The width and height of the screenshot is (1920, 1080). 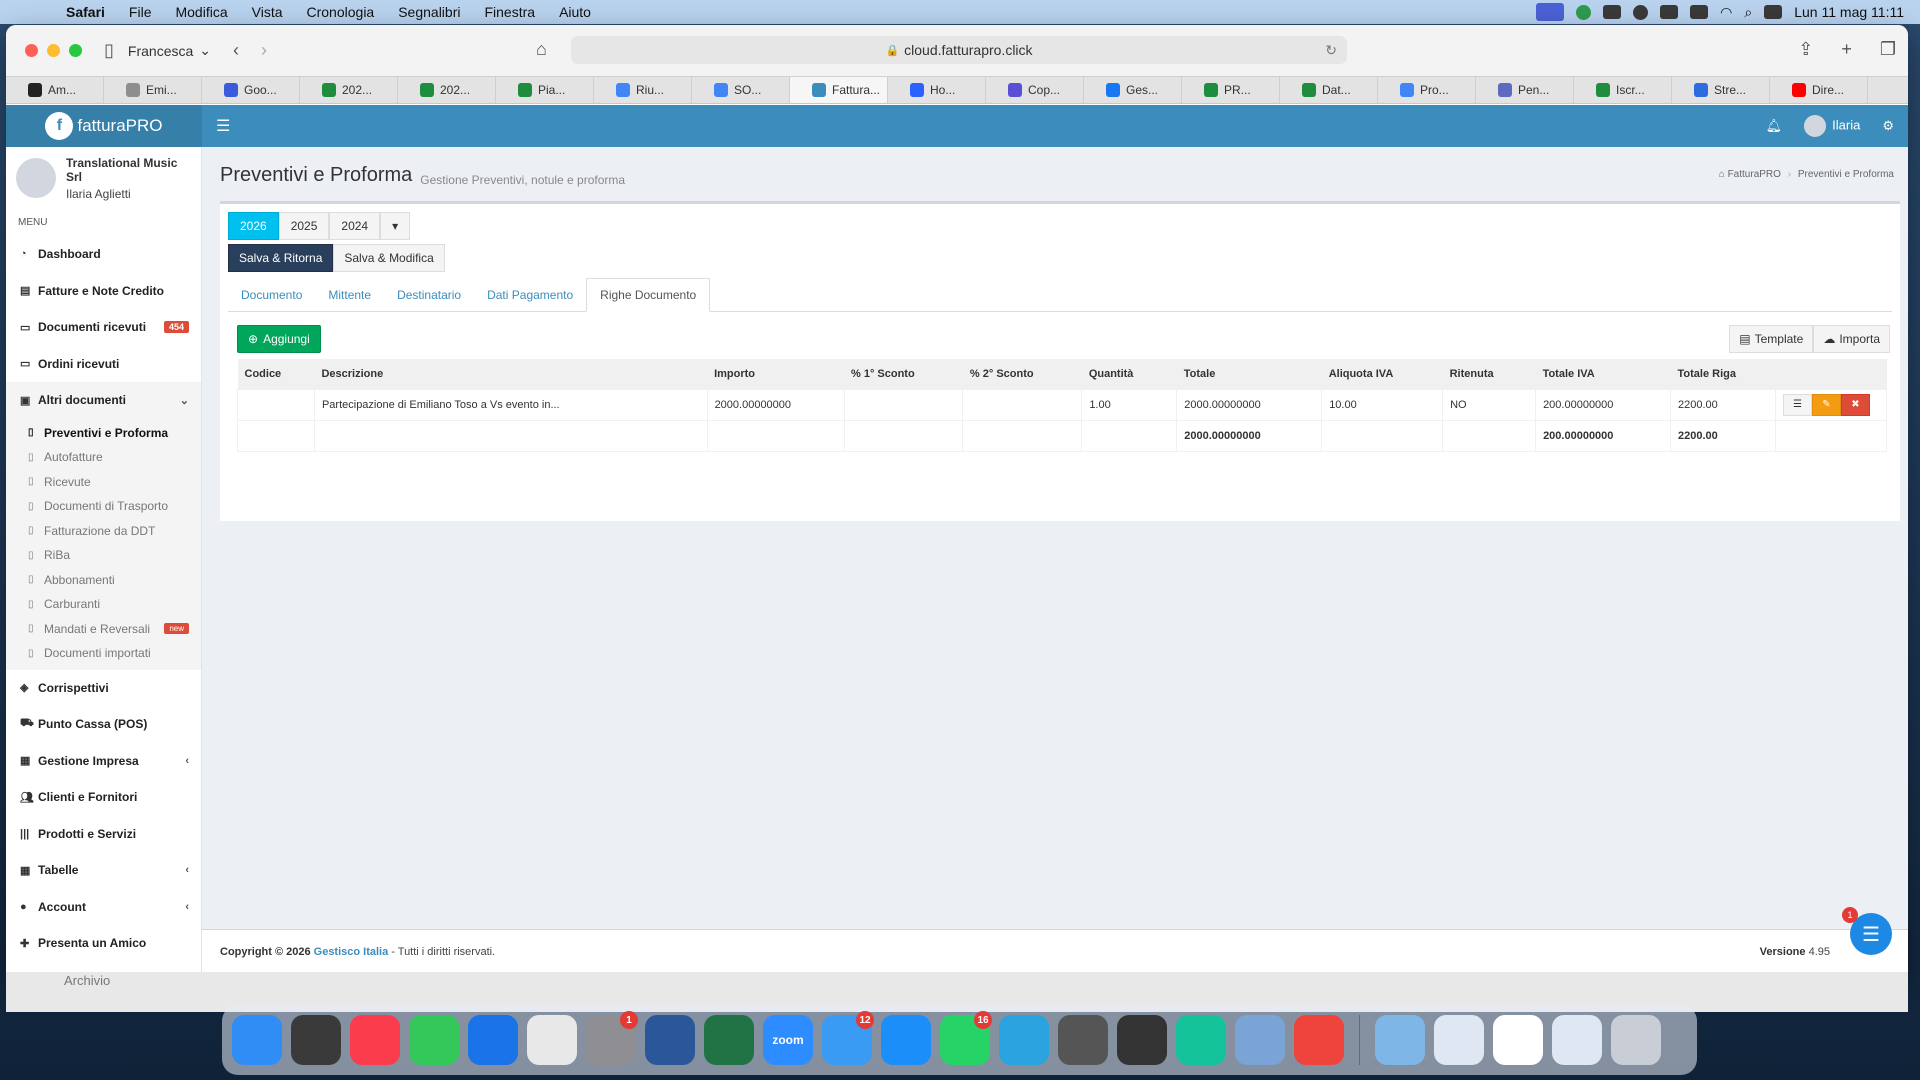 I want to click on sync-icon, so click(x=1584, y=12).